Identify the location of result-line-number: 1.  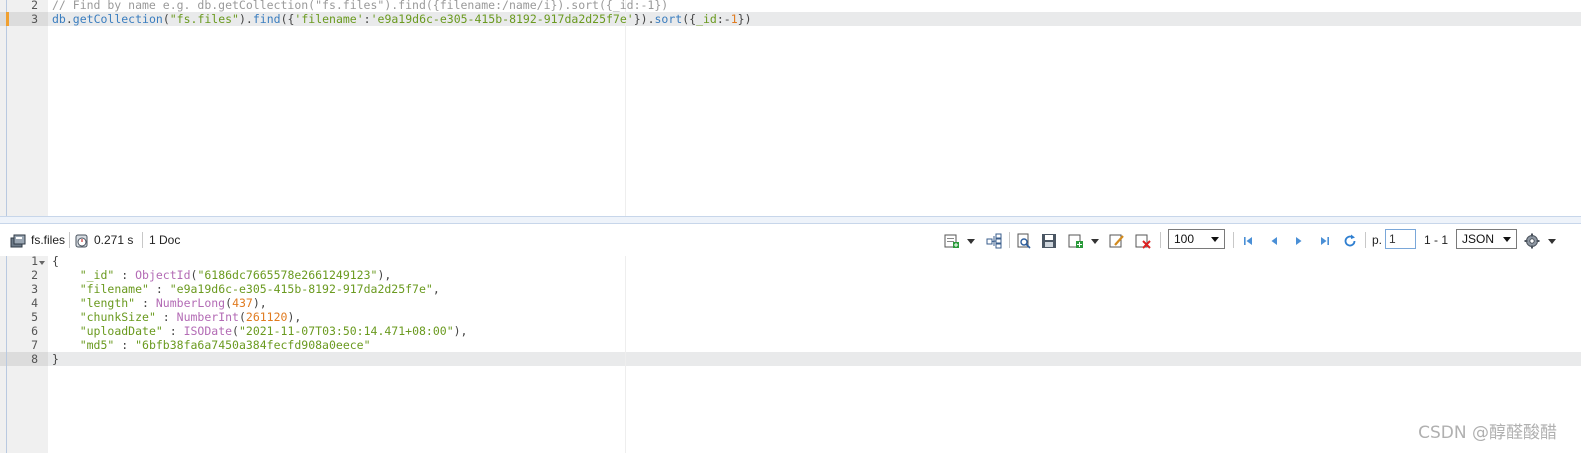
(34, 262).